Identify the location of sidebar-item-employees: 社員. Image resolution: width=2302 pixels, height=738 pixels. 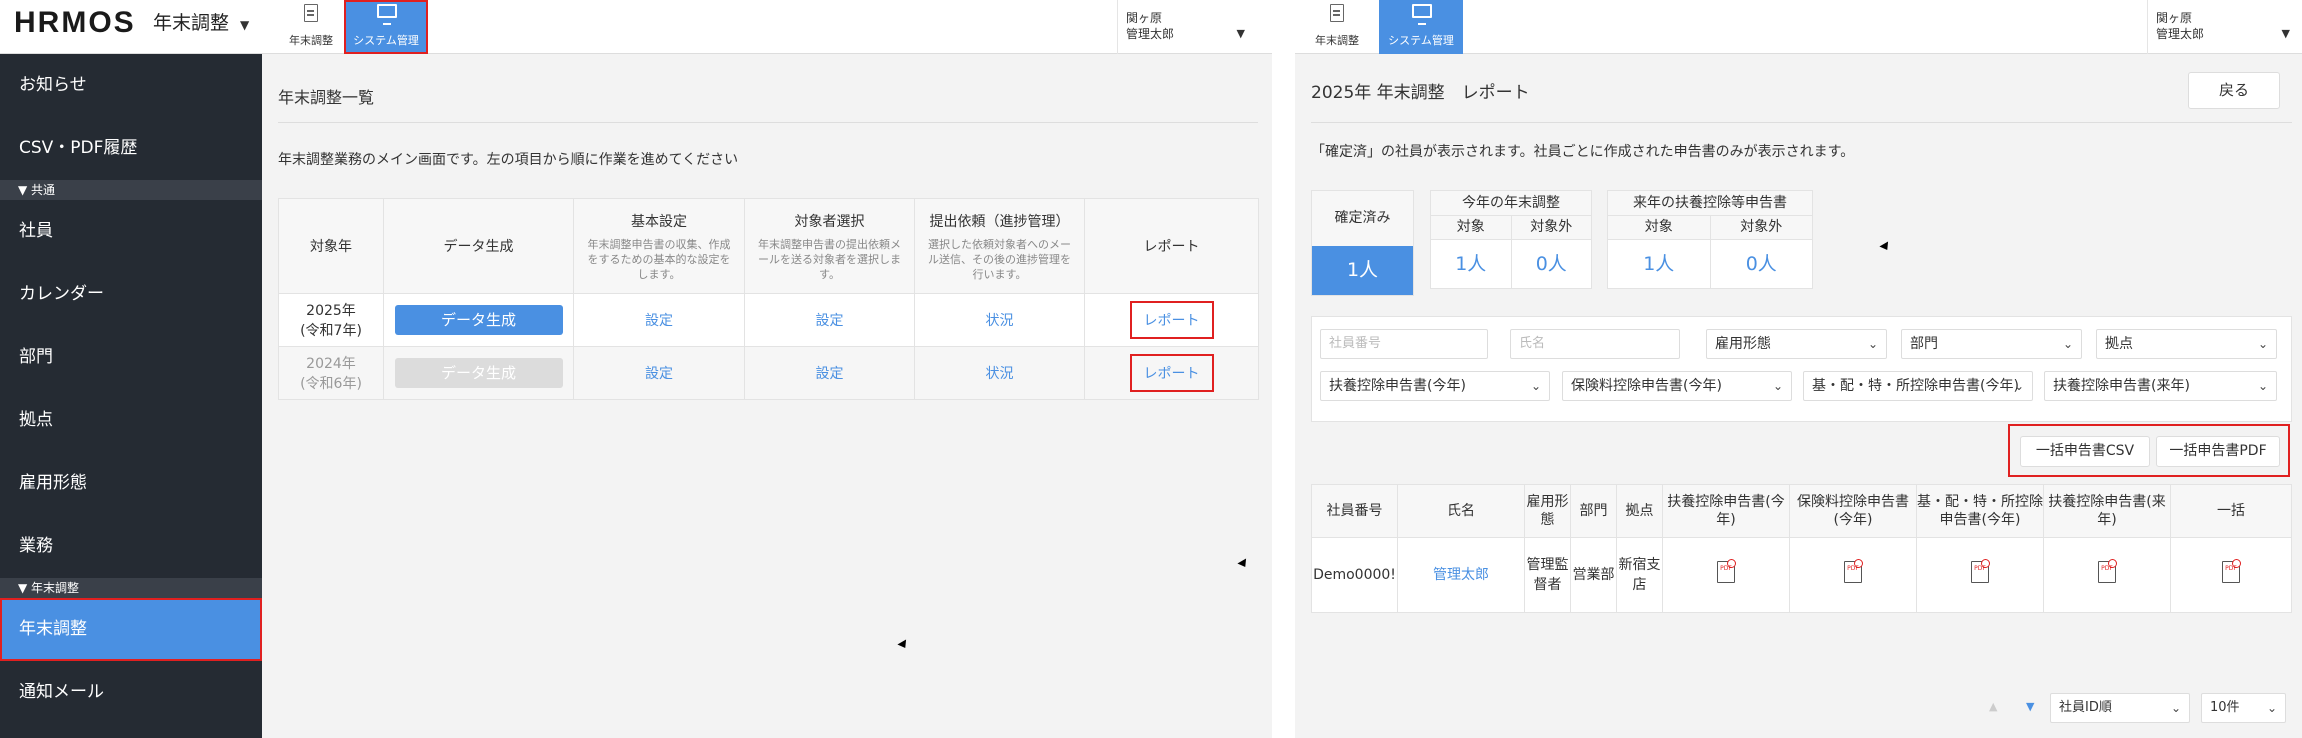
(131, 231).